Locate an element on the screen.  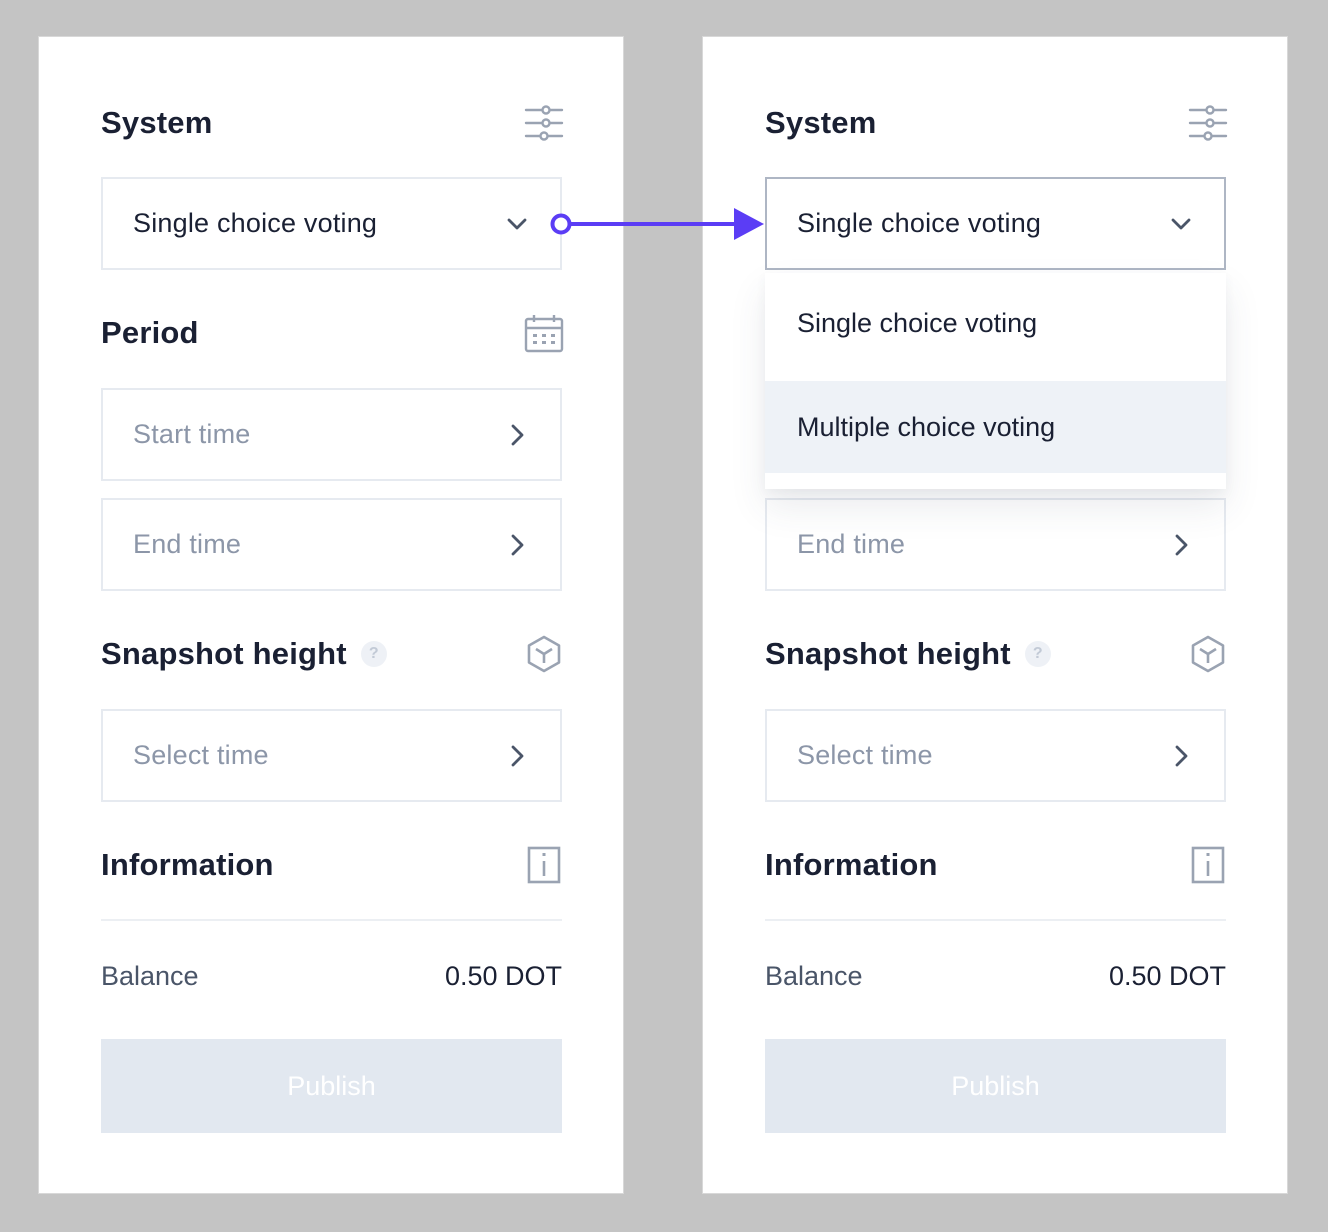
period-title: Period is located at coordinates (150, 332).